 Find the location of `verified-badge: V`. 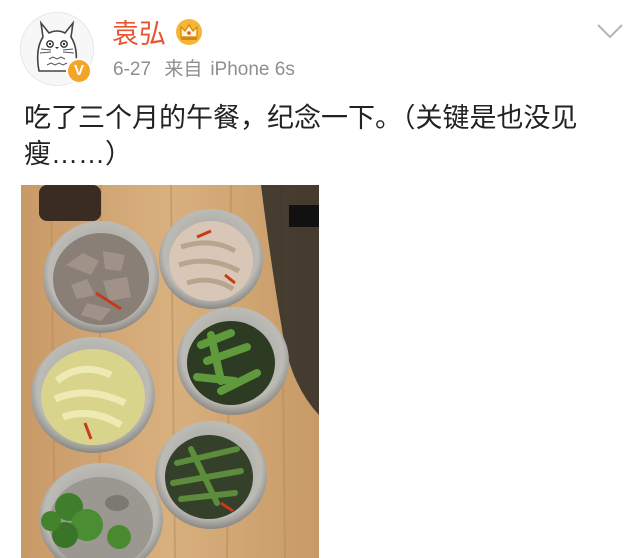

verified-badge: V is located at coordinates (79, 71).